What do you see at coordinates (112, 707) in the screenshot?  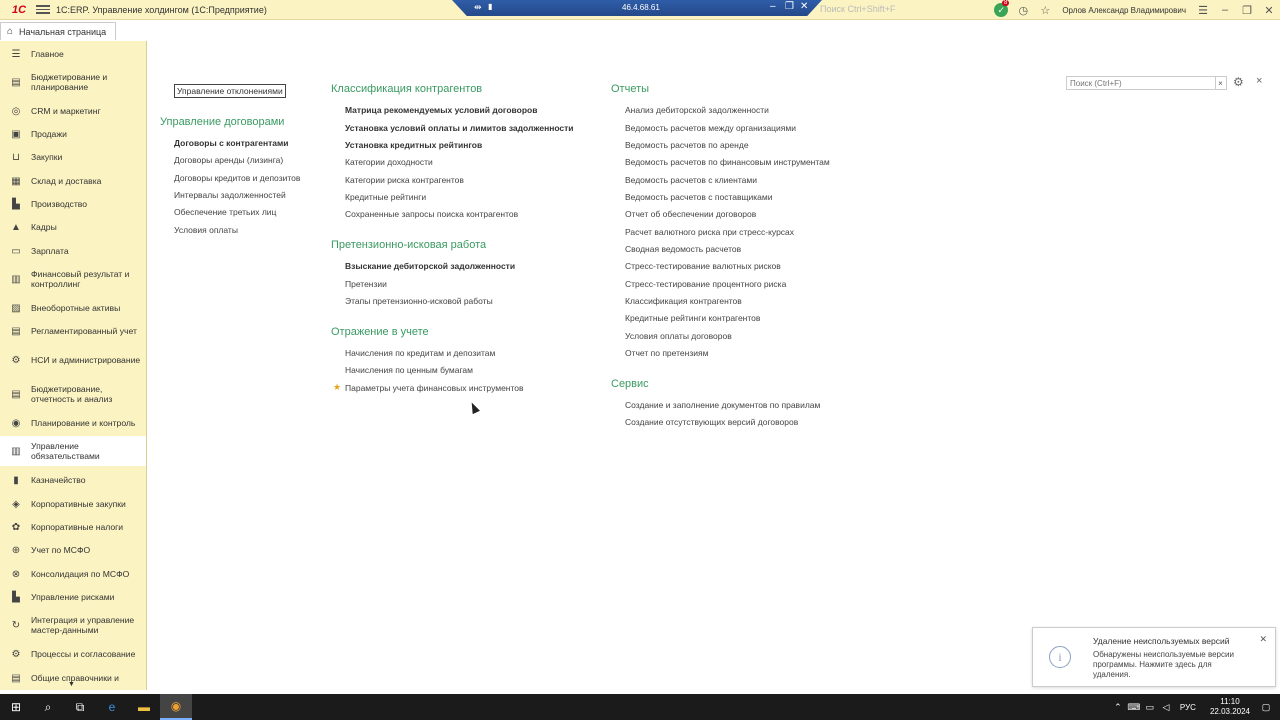 I see `edge-browser-icon: e` at bounding box center [112, 707].